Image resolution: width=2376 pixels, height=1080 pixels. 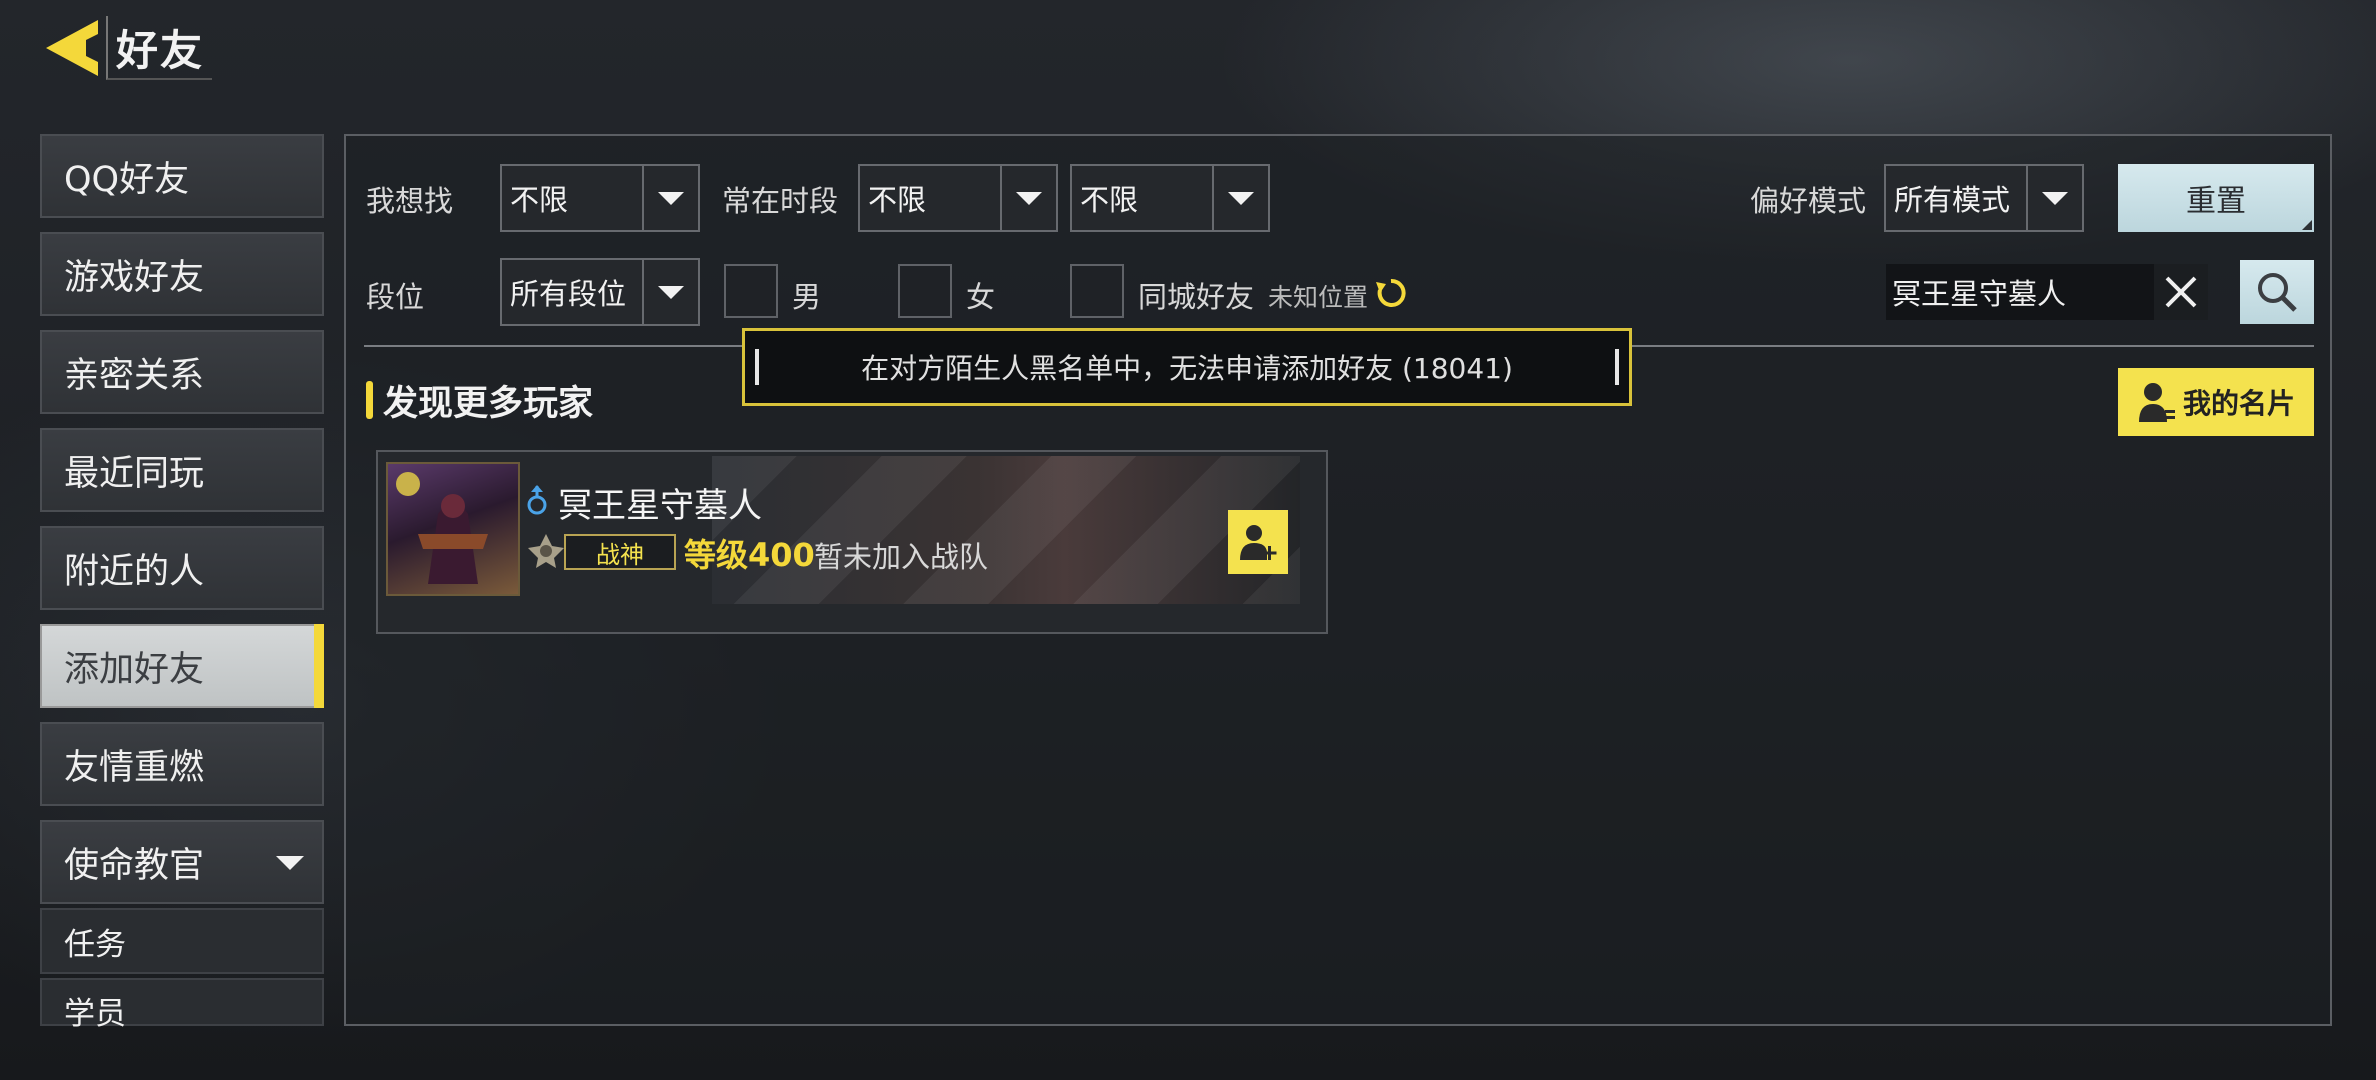 What do you see at coordinates (488, 403) in the screenshot?
I see `section-title-text: 发现更多玩家` at bounding box center [488, 403].